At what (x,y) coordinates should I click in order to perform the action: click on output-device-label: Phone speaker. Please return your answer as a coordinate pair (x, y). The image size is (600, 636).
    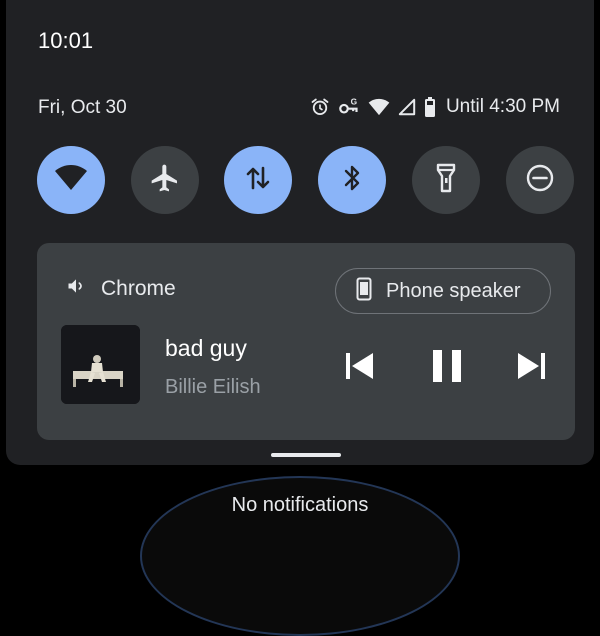
    Looking at the image, I should click on (453, 290).